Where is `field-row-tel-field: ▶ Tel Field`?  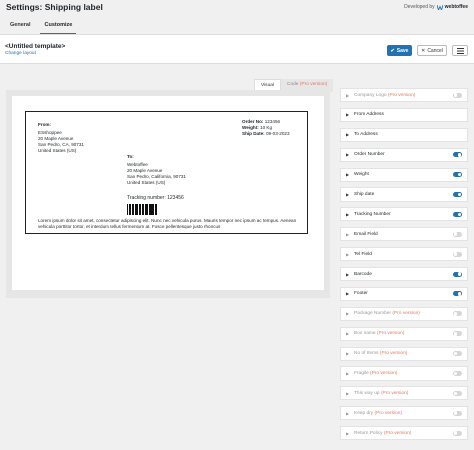
field-row-tel-field: ▶ Tel Field is located at coordinates (404, 254).